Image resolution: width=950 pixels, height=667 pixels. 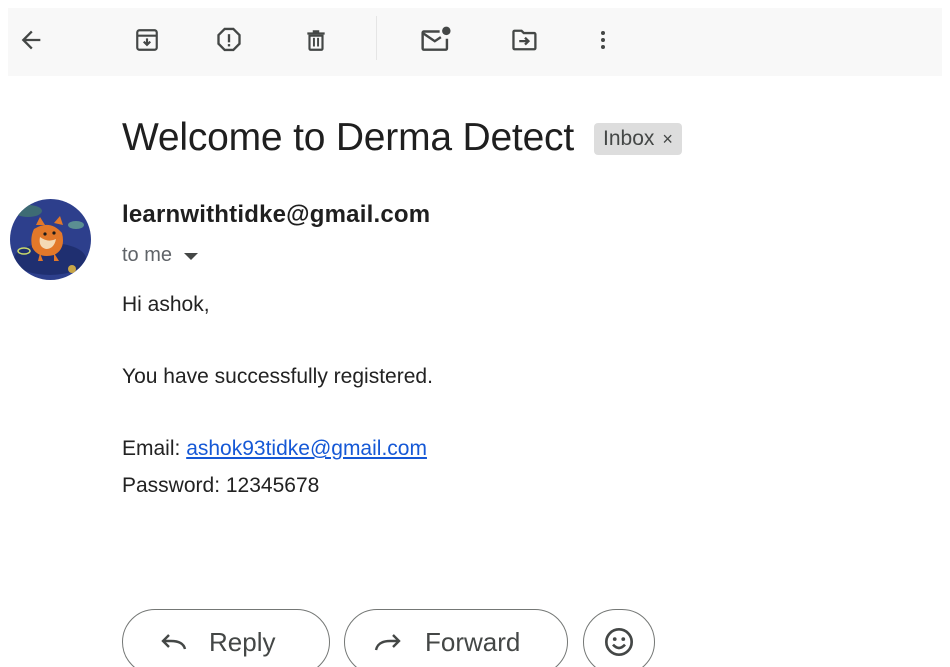 I want to click on archive-icon, so click(x=147, y=40).